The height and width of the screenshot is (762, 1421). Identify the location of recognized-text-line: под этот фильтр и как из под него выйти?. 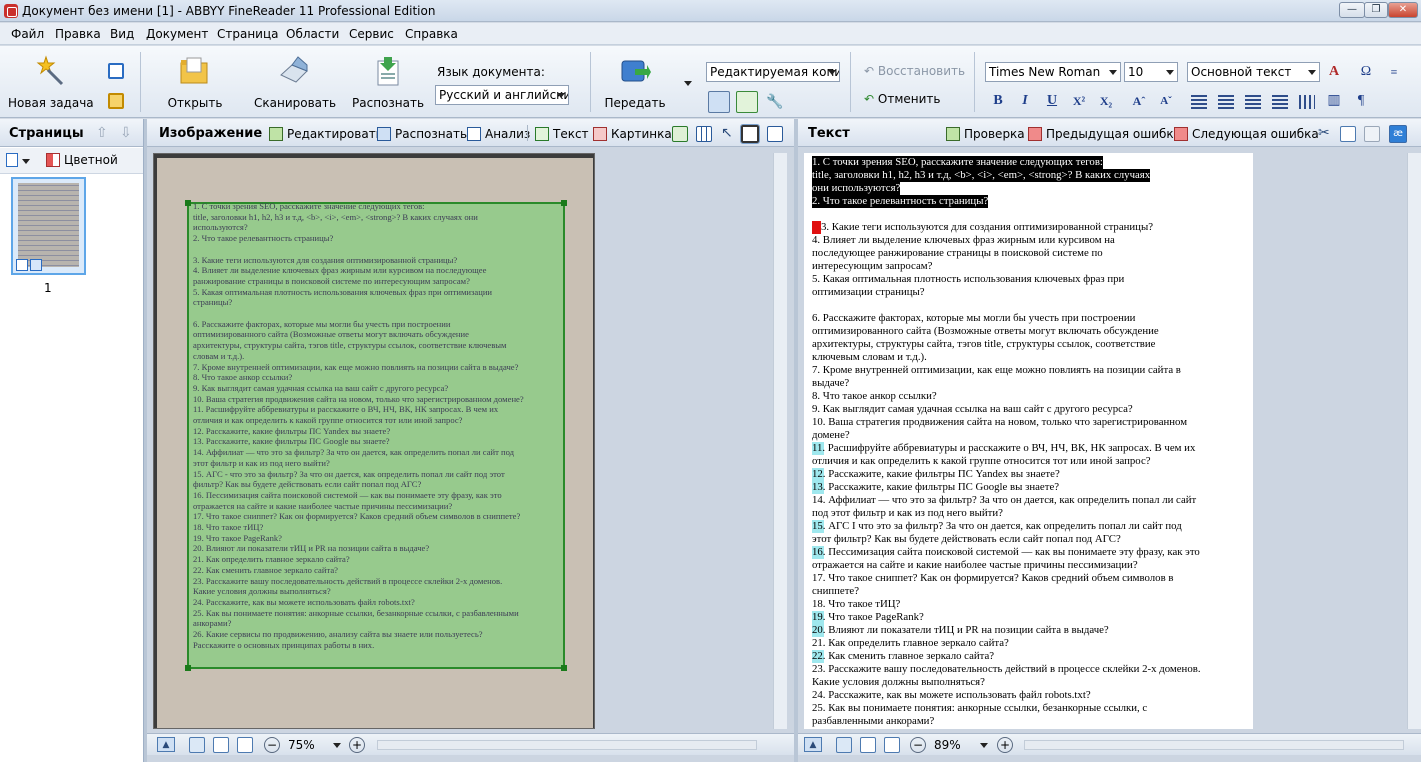
(907, 513).